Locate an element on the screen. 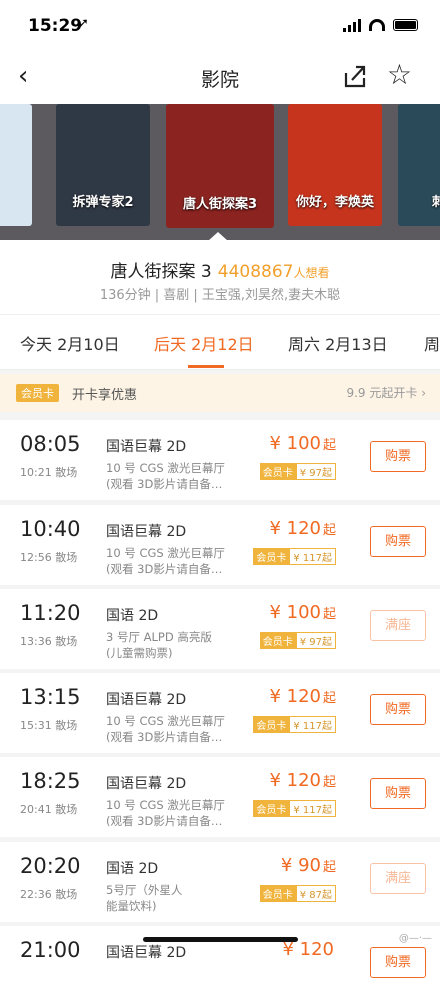 The image size is (440, 1006). poster-title: 刺杀 is located at coordinates (435, 202).